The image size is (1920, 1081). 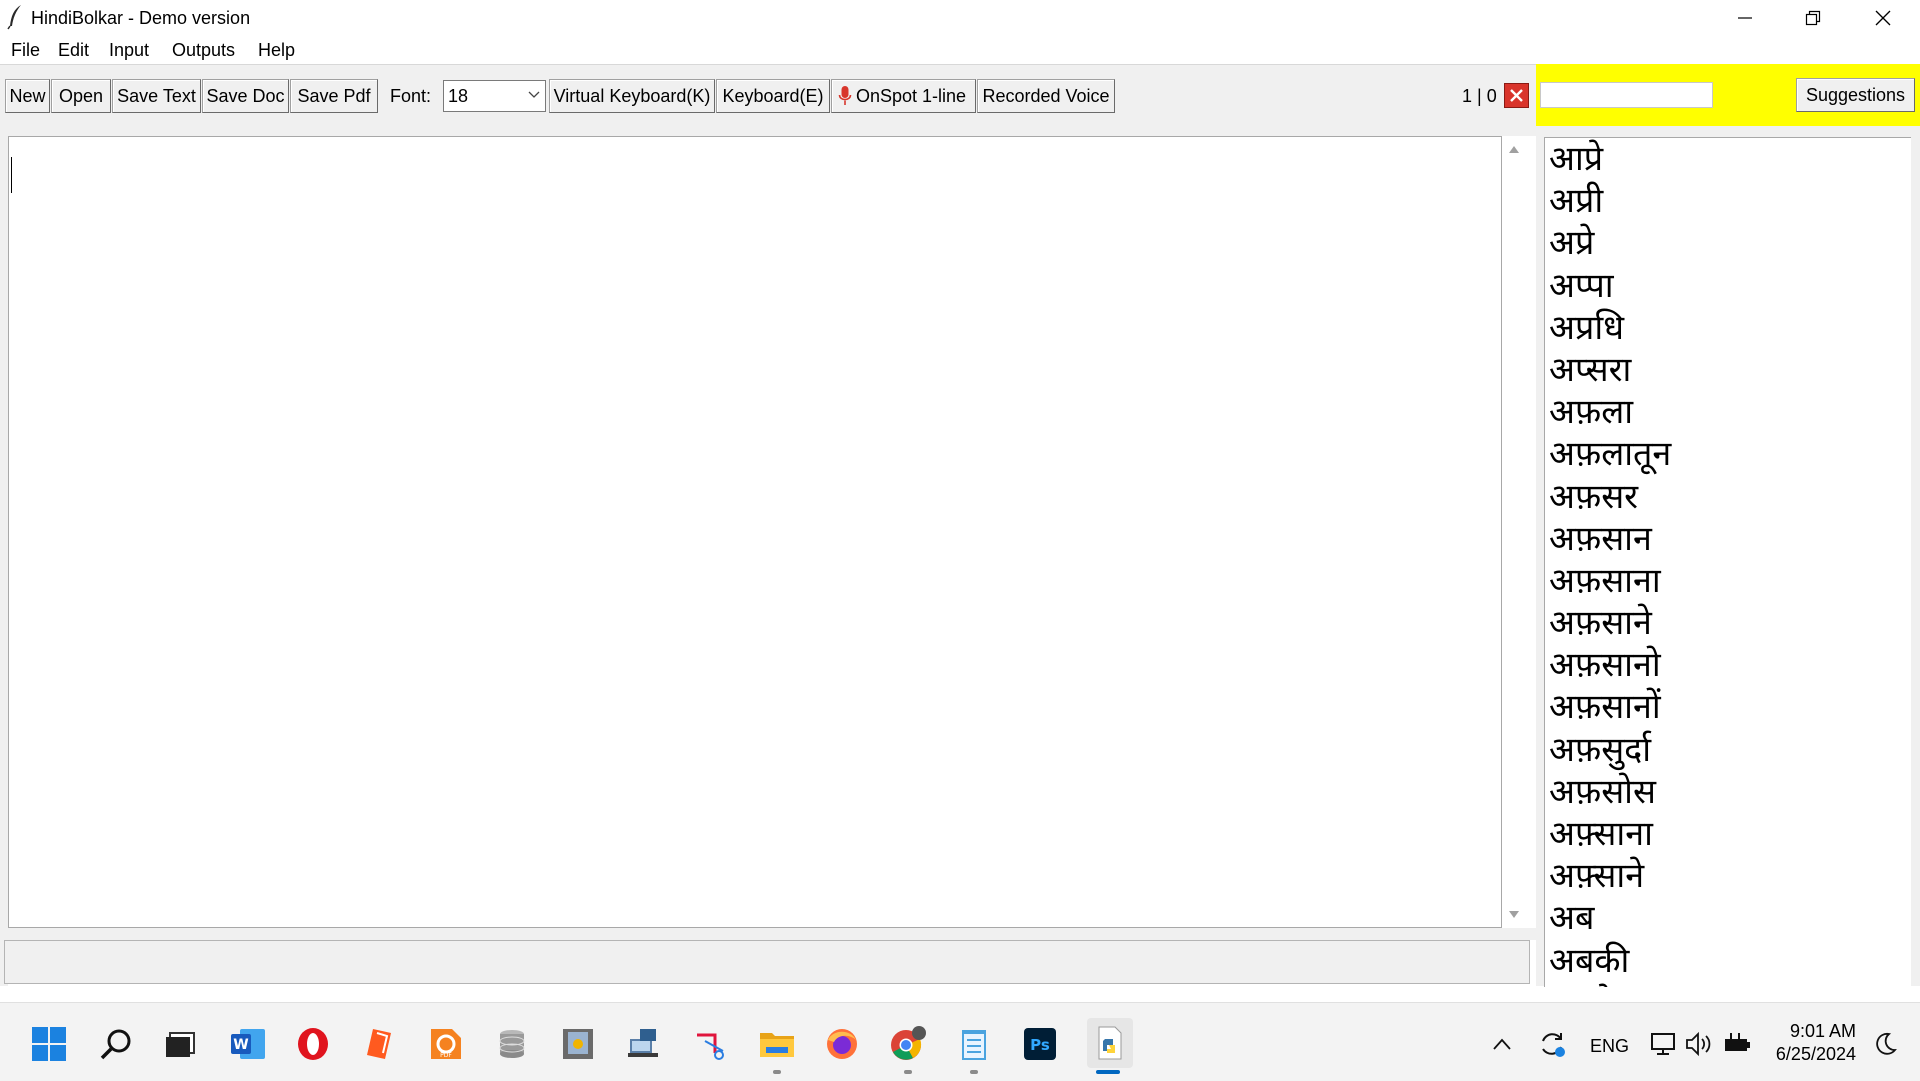 I want to click on window-title: HindiBolkar - Demo version, so click(x=141, y=18).